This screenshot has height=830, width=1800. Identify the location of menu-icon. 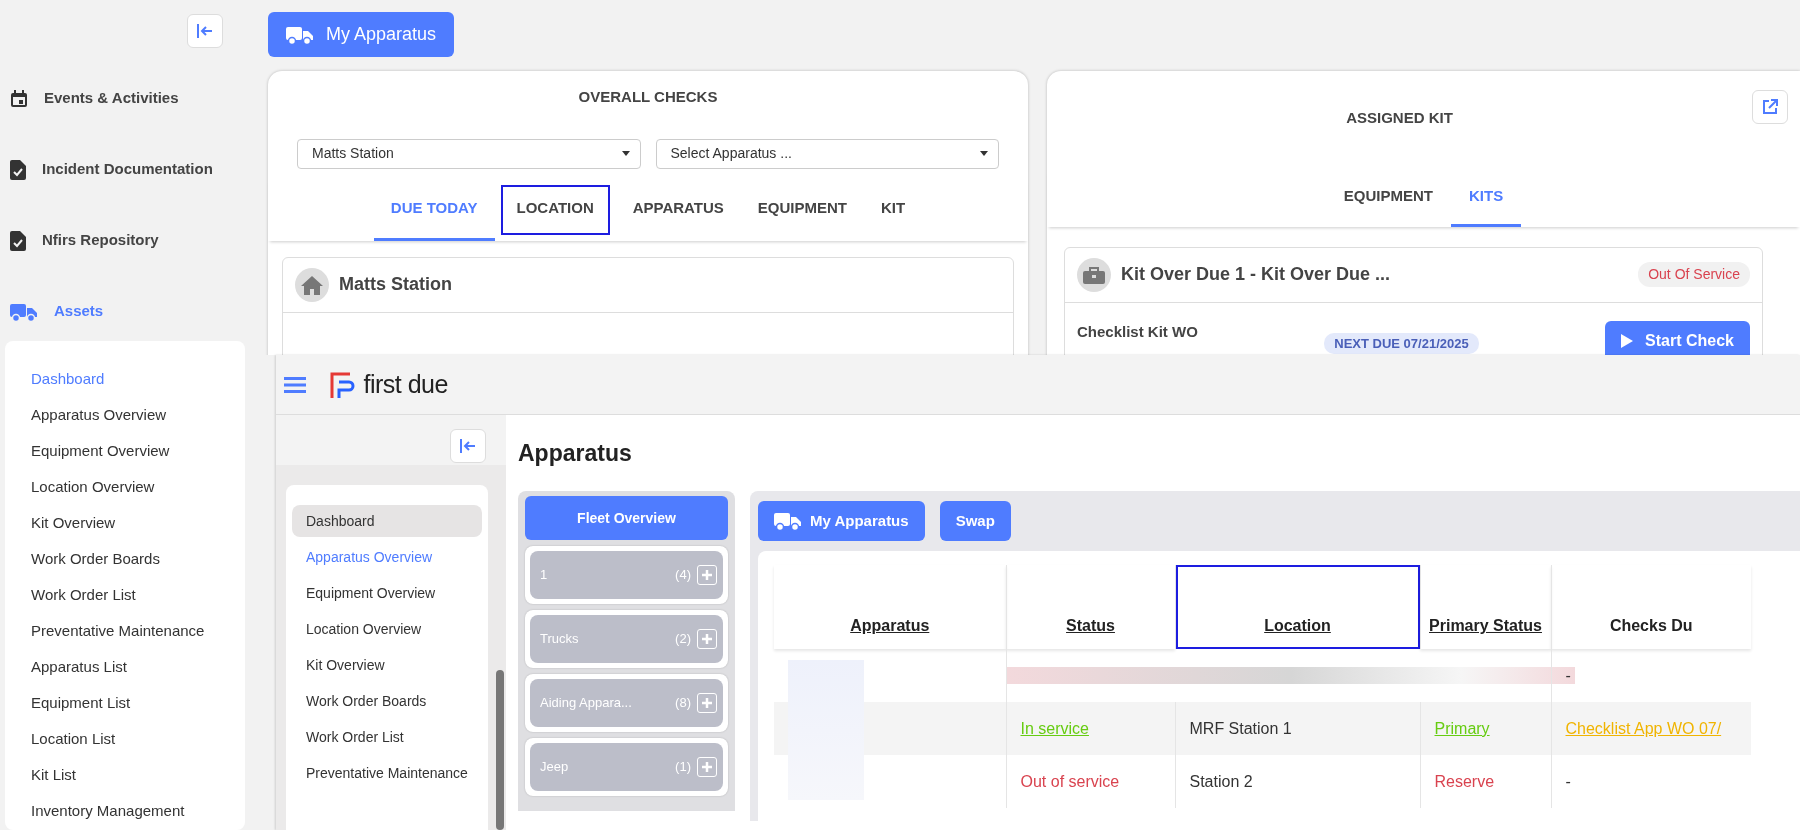
(295, 385).